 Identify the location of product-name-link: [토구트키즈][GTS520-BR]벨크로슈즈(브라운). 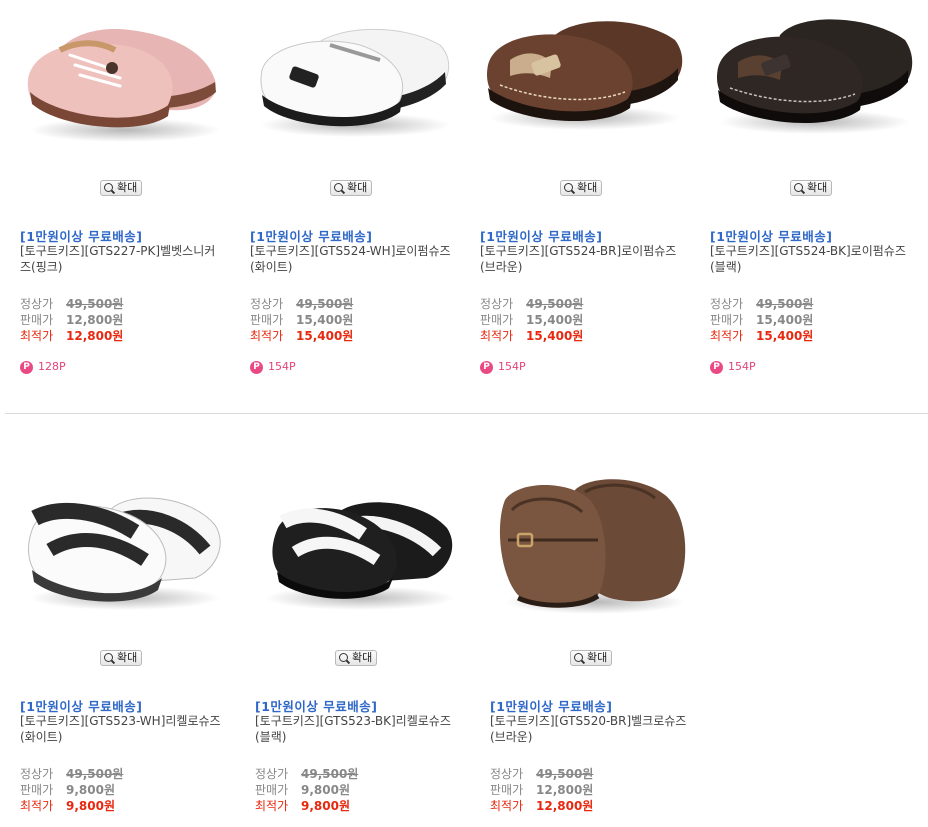
(592, 729).